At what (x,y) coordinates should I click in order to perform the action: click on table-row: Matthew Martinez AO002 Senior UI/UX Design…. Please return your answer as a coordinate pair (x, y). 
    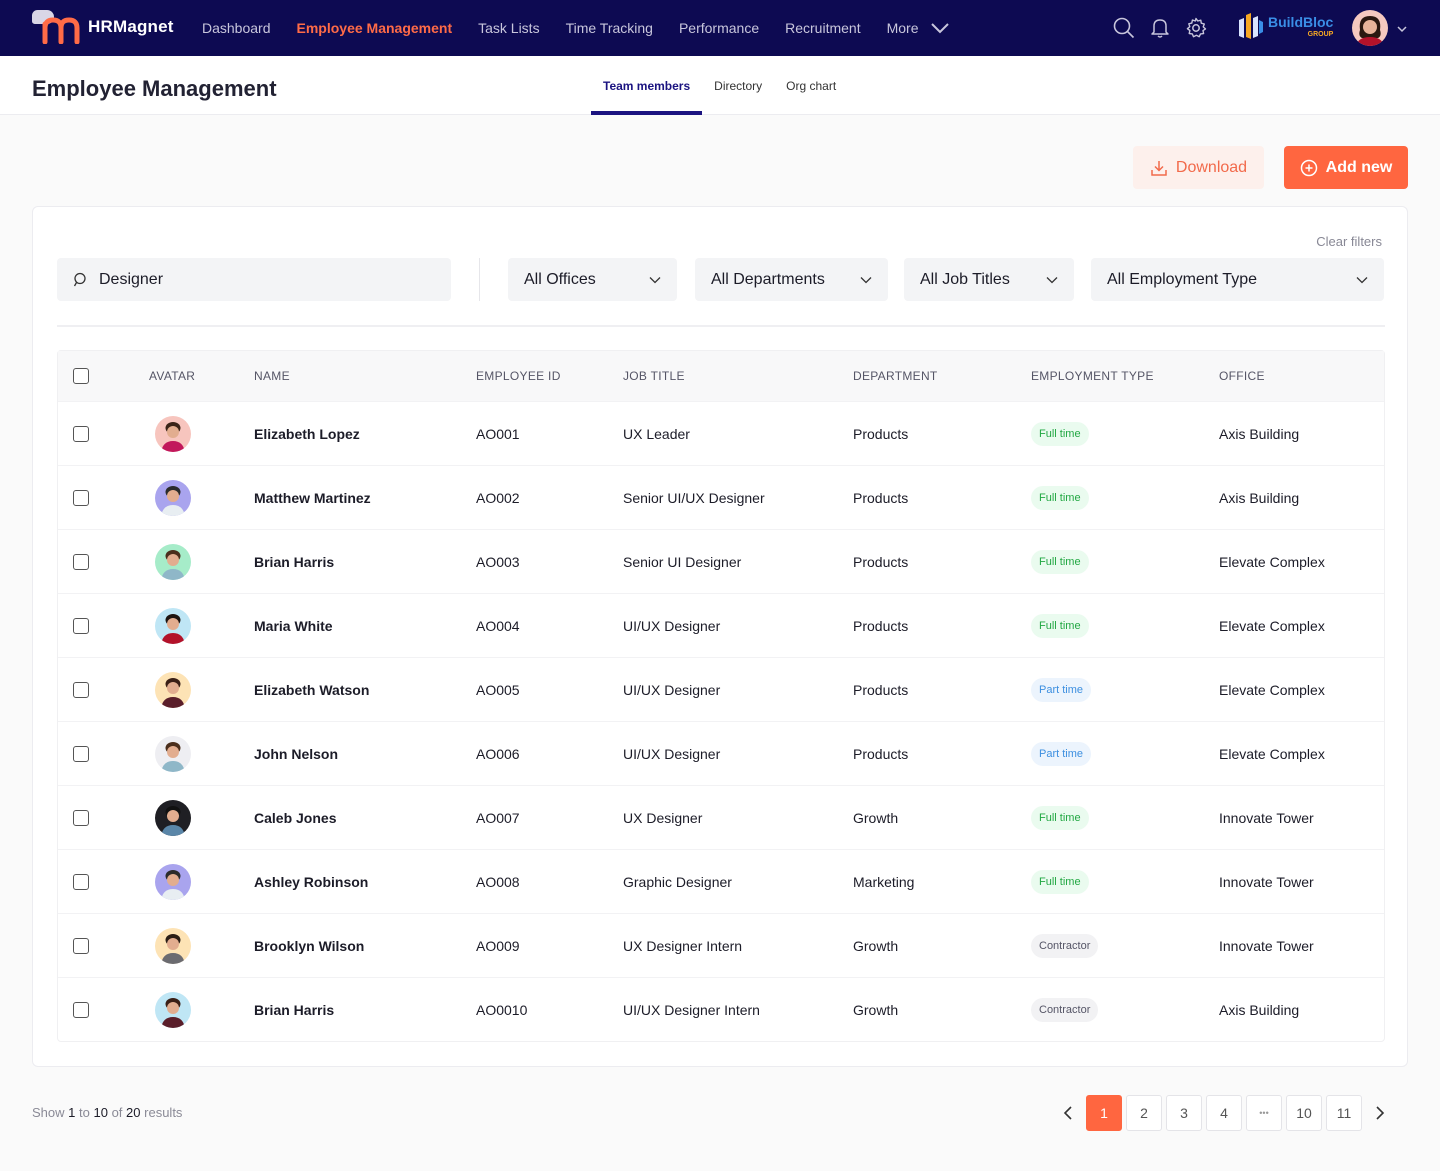
    Looking at the image, I should click on (721, 497).